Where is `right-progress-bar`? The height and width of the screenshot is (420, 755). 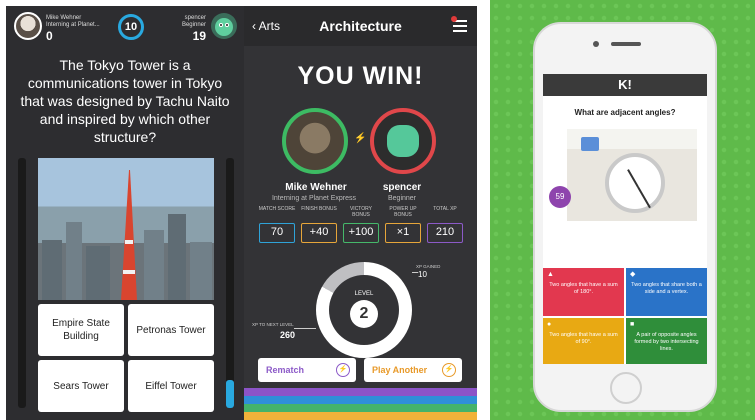 right-progress-bar is located at coordinates (230, 283).